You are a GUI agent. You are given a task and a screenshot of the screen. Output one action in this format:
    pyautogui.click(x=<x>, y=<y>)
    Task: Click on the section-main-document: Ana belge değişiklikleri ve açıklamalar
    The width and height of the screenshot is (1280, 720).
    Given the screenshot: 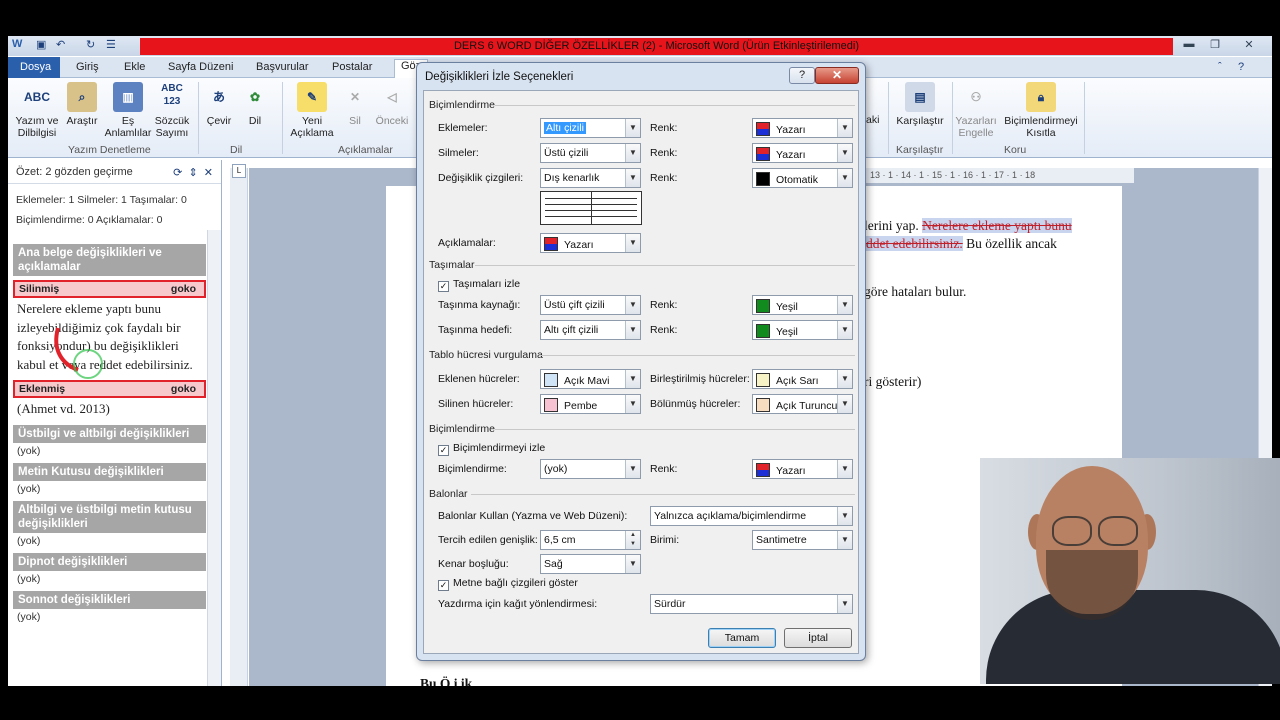 What is the action you would take?
    pyautogui.click(x=109, y=260)
    